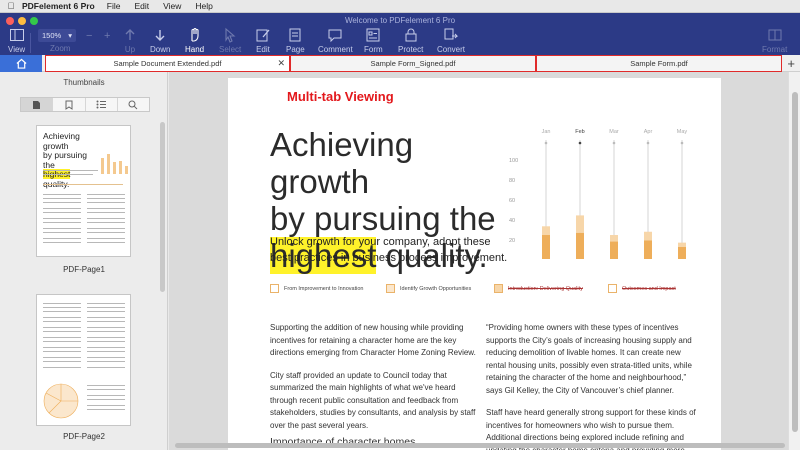 The height and width of the screenshot is (450, 800). I want to click on menu-help: Help, so click(203, 6).